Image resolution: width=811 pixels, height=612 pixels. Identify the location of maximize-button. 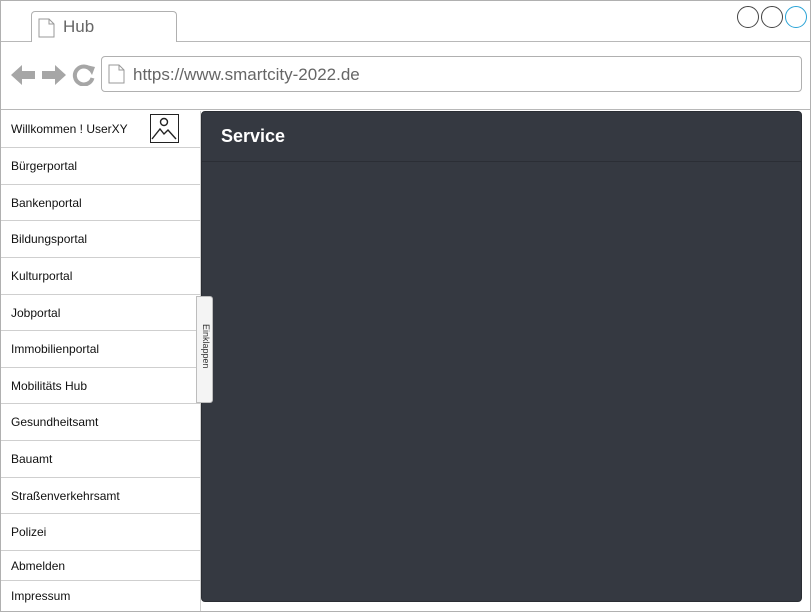
(772, 17).